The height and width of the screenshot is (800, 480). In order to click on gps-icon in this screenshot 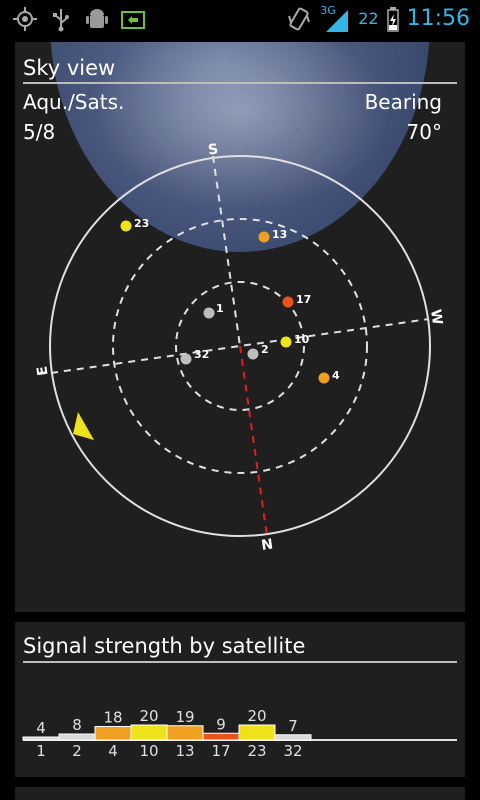, I will do `click(25, 19)`.